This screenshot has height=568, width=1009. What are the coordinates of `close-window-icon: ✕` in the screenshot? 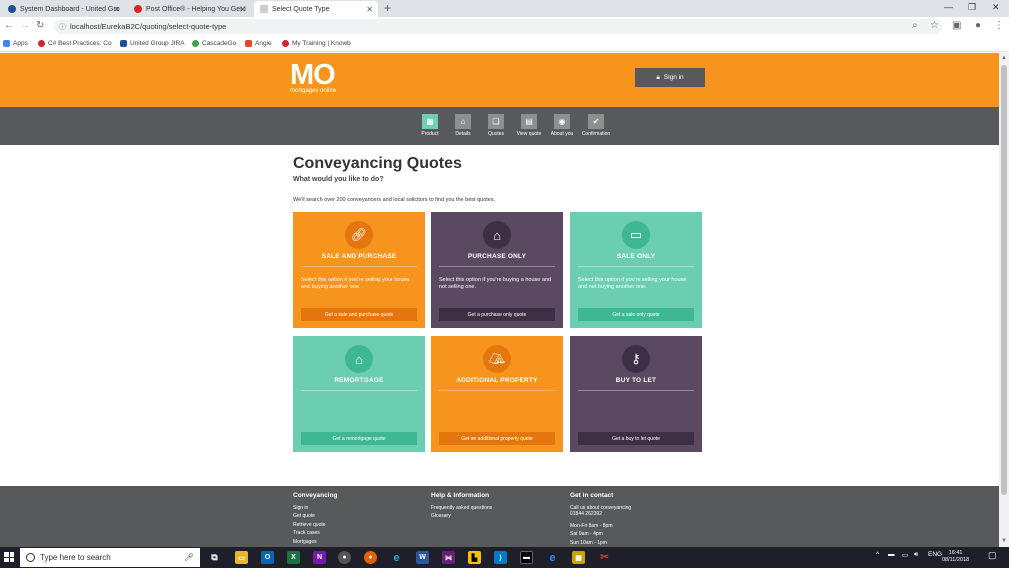 It's located at (996, 7).